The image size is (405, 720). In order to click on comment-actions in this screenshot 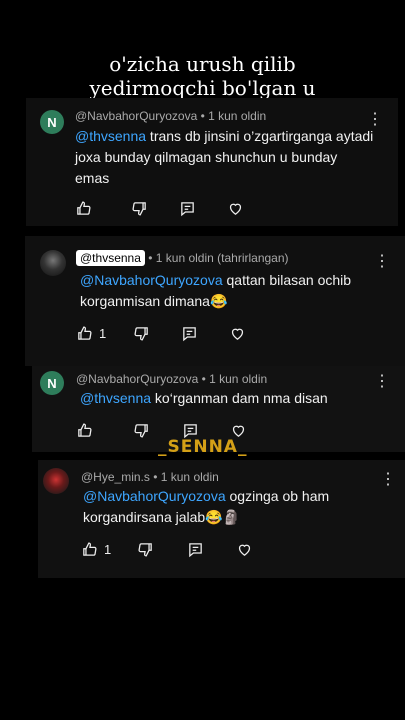, I will do `click(159, 208)`.